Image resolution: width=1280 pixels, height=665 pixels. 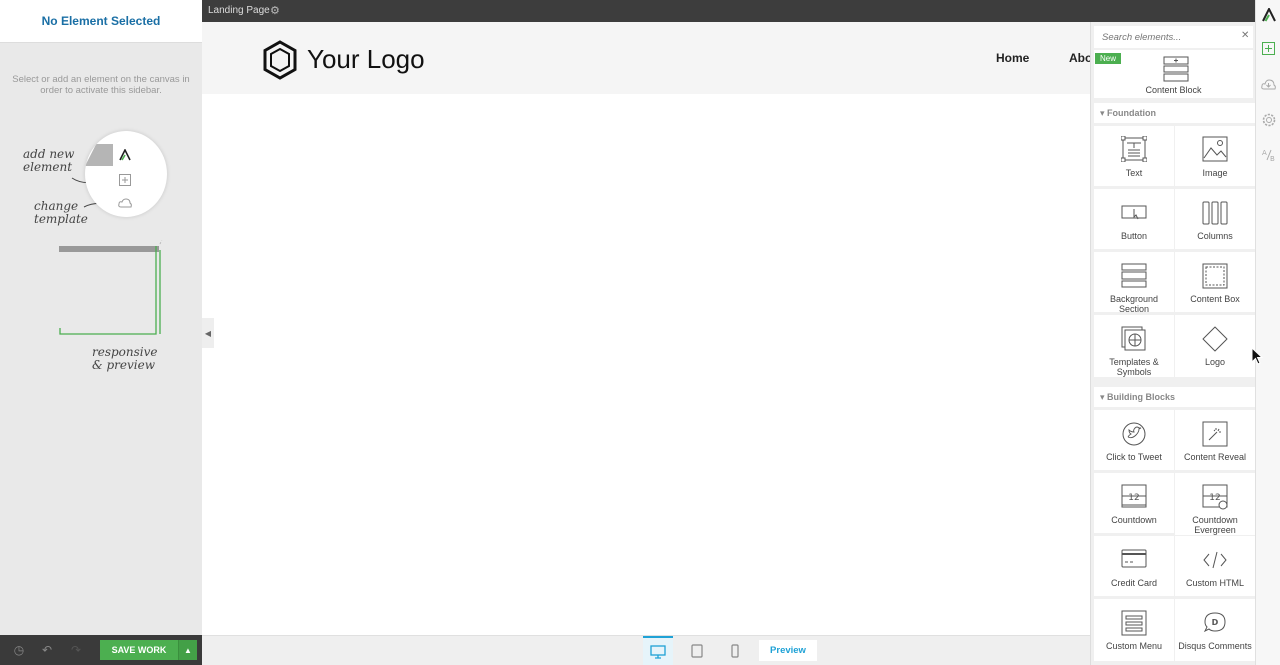 I want to click on countdown-icon: 12, so click(x=1134, y=496).